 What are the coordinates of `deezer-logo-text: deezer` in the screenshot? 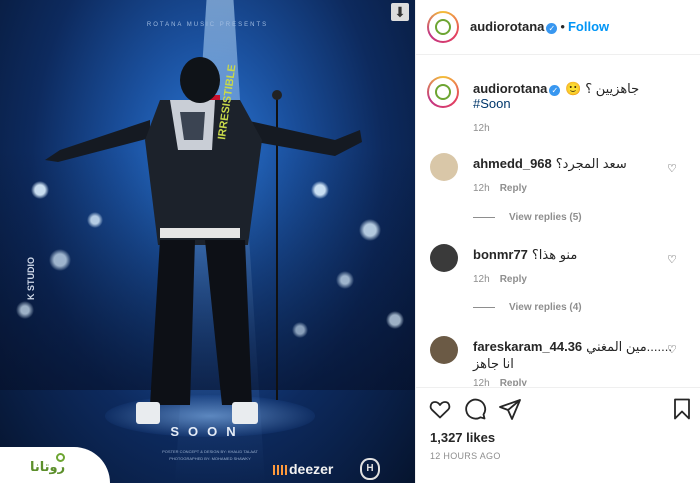 It's located at (311, 469).